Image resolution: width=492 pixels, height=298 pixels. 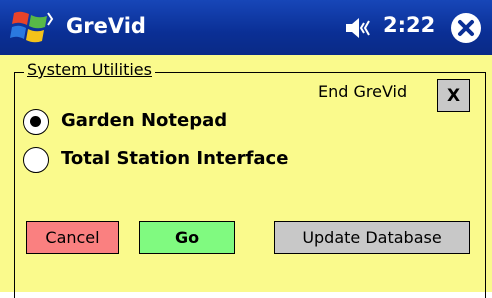 I want to click on cancel-button: Cancel, so click(x=72, y=237).